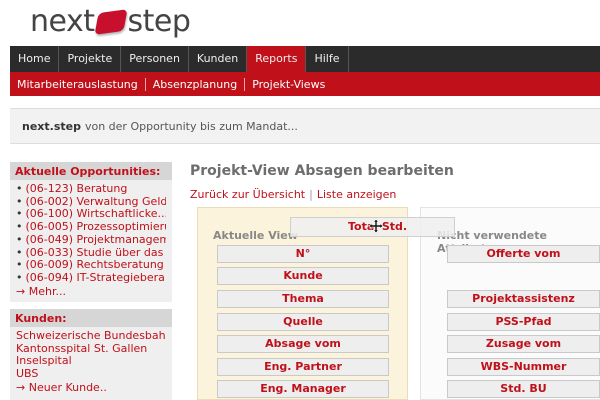  Describe the element at coordinates (303, 254) in the screenshot. I see `attribute-item: N°` at that location.